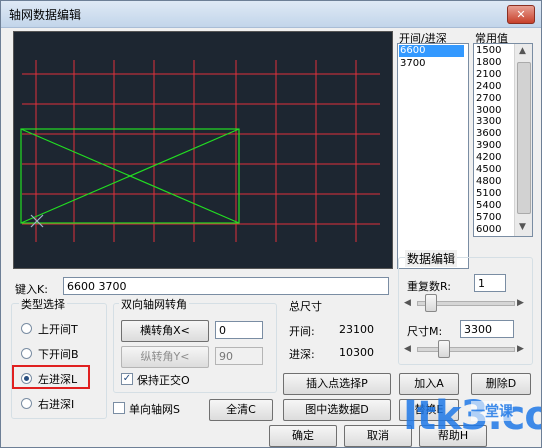 The image size is (542, 448). I want to click on spacing-list: 6600 3700, so click(433, 156).